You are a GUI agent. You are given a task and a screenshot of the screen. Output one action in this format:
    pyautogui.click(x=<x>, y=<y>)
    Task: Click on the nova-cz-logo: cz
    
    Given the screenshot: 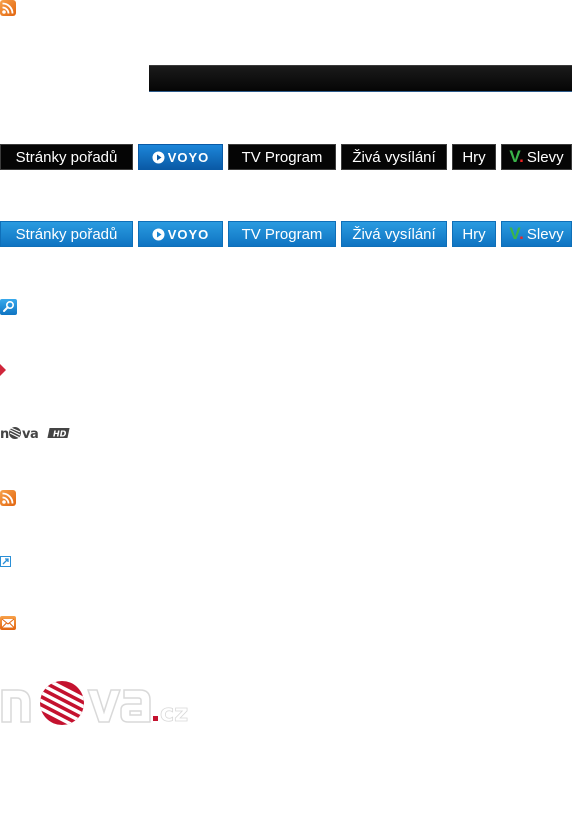 What is the action you would take?
    pyautogui.click(x=99, y=706)
    